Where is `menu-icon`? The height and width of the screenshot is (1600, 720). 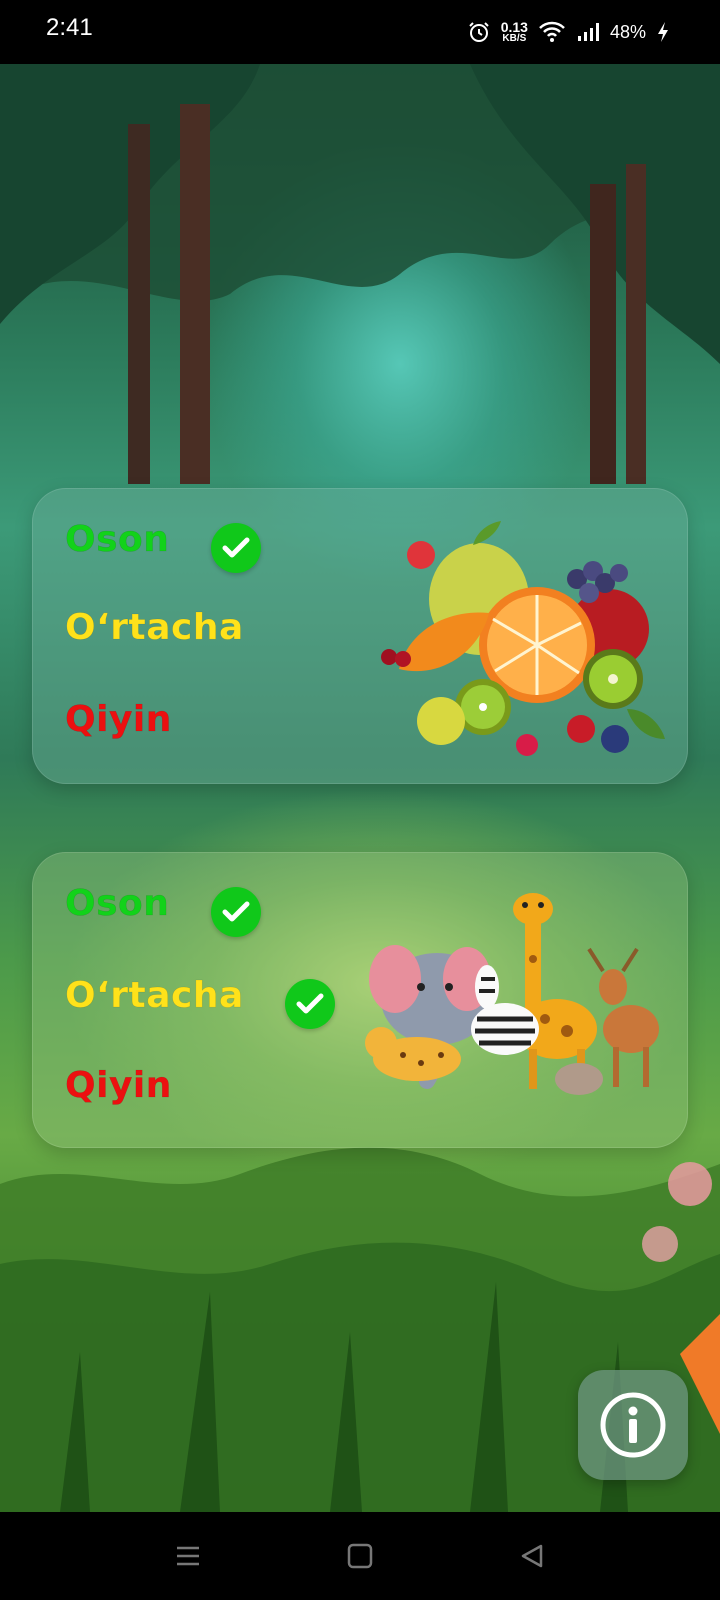 menu-icon is located at coordinates (188, 1556).